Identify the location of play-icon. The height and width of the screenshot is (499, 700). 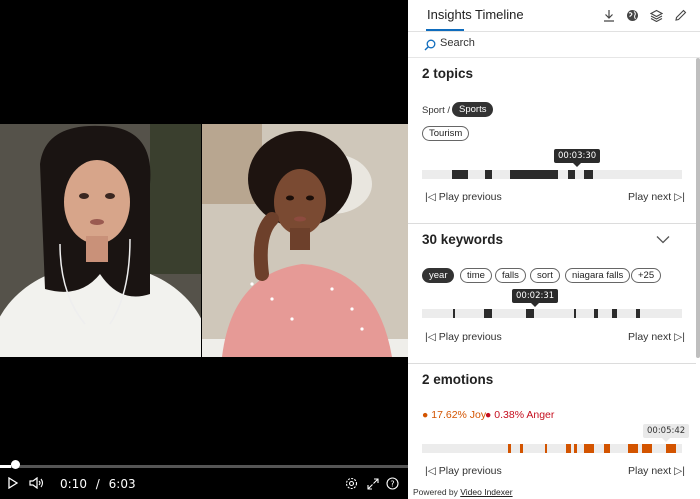
(13, 483).